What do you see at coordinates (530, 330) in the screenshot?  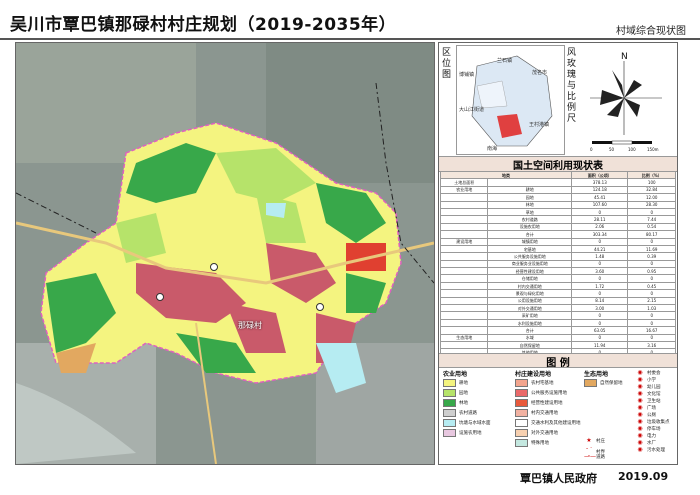 I see `table-cell: 合计` at bounding box center [530, 330].